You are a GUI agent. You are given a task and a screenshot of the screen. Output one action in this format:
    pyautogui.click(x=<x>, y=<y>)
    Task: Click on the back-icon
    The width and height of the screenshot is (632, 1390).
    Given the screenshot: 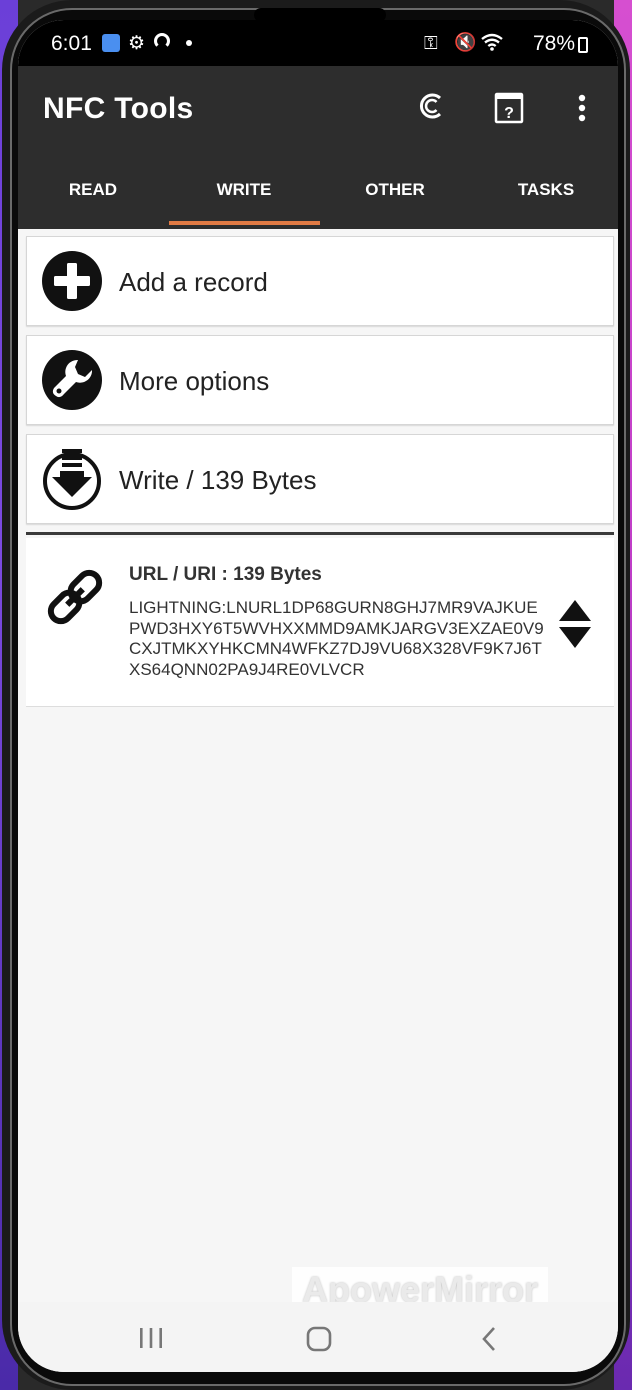 What is the action you would take?
    pyautogui.click(x=489, y=1339)
    